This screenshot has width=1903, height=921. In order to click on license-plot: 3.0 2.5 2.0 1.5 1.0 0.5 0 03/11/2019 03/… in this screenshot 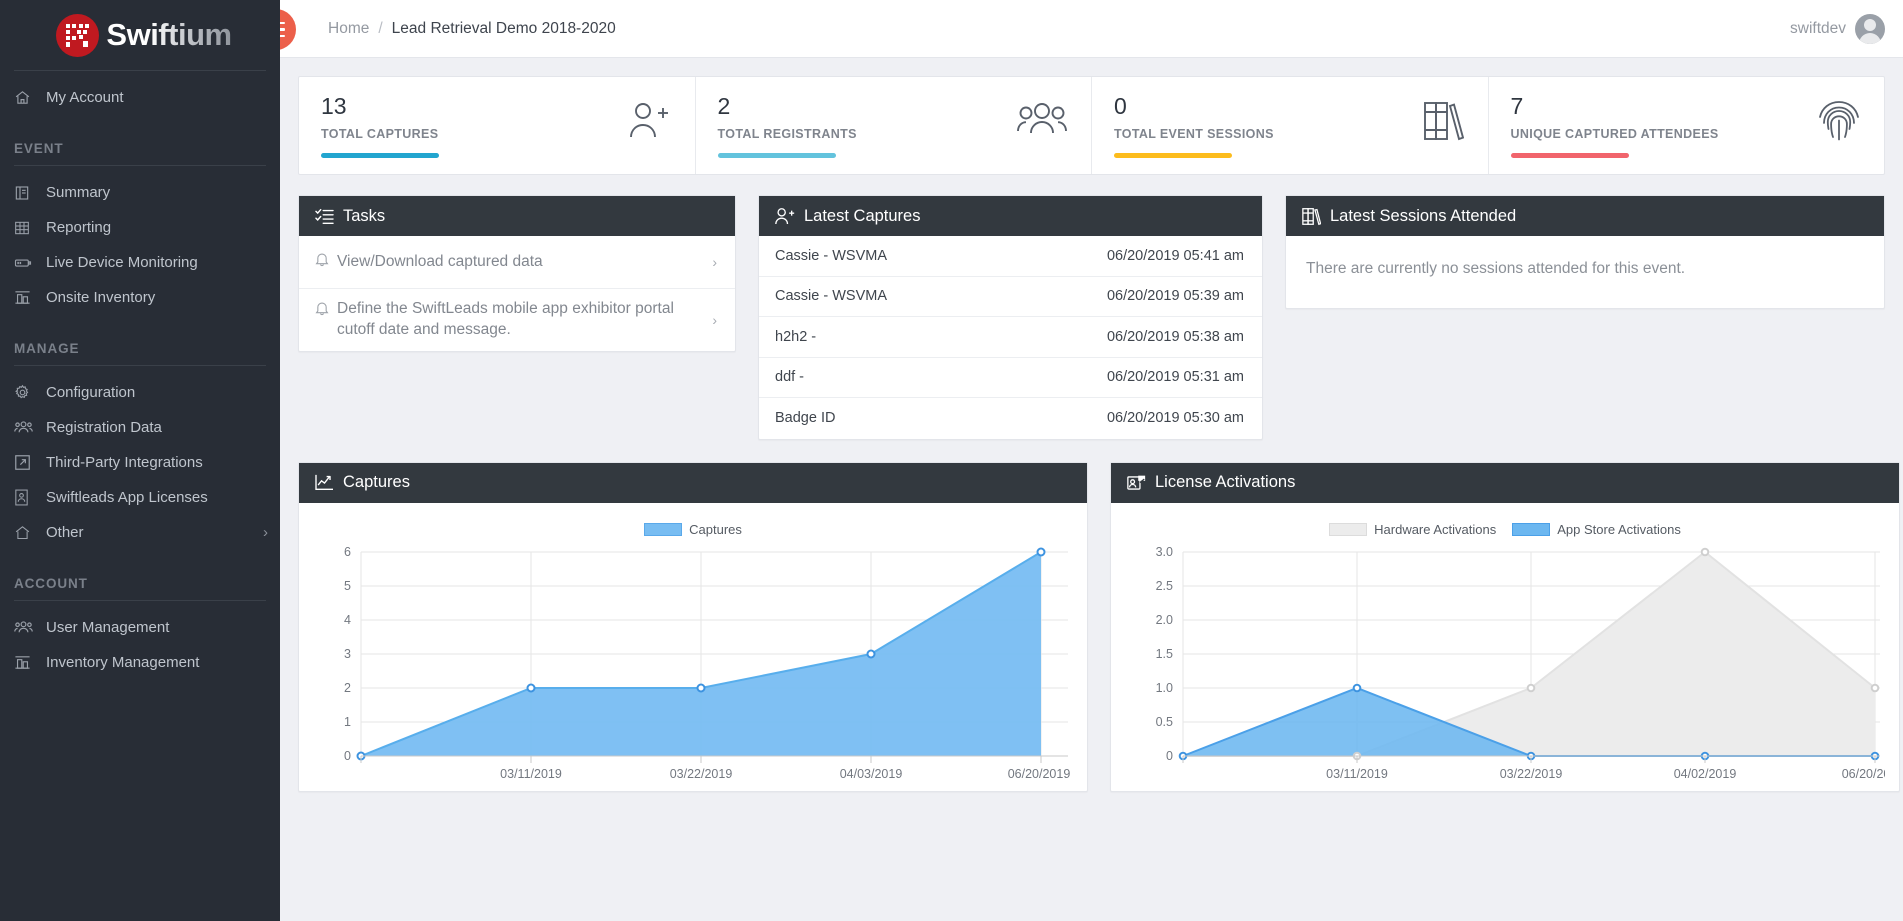, I will do `click(1505, 666)`.